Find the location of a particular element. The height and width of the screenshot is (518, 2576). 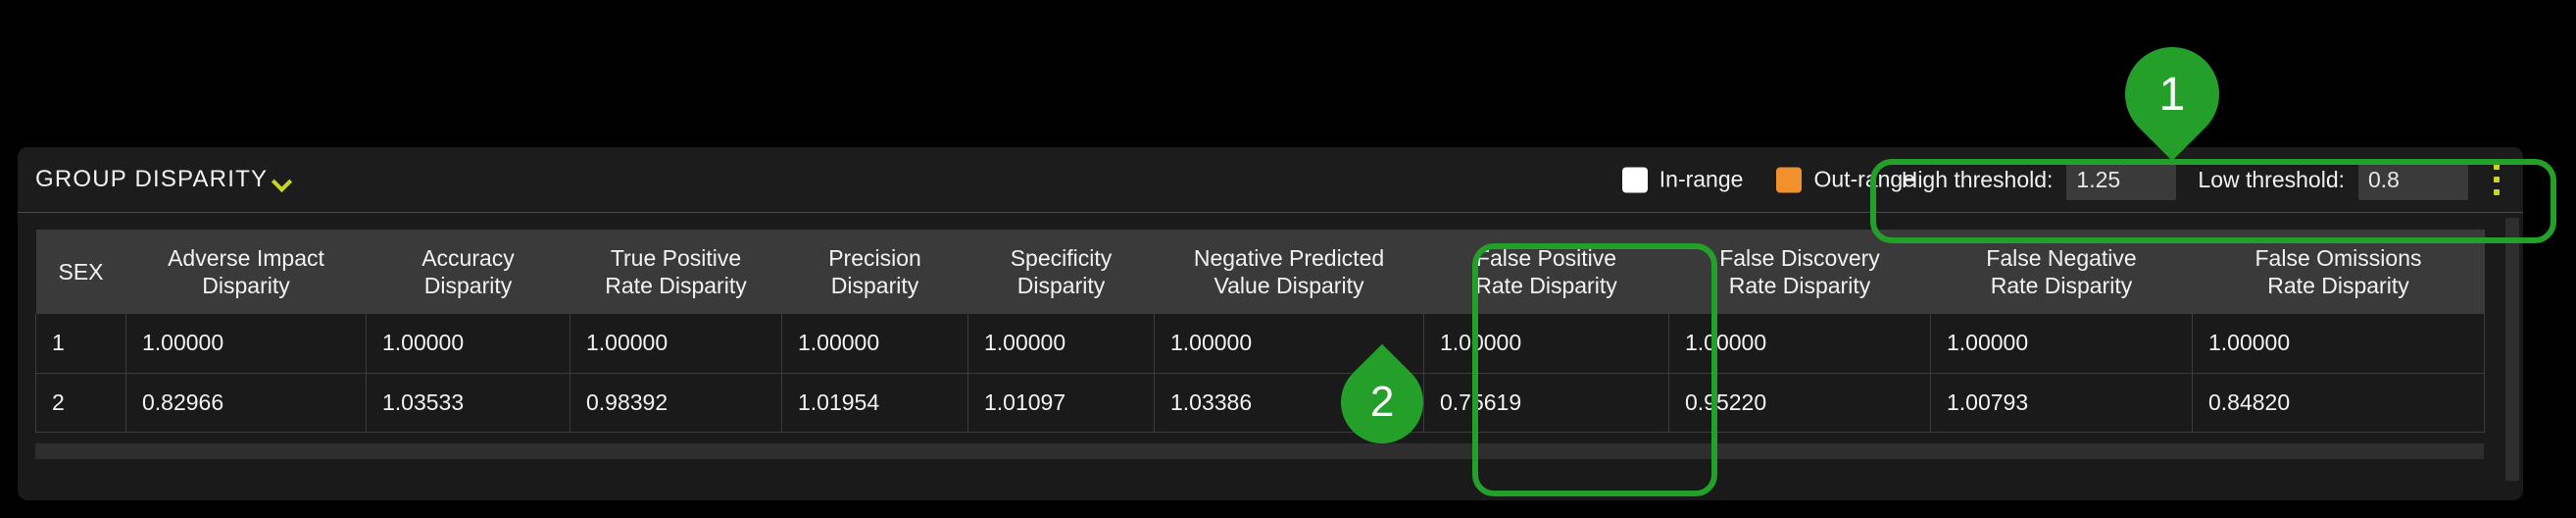

cell-false-positive-rate-disparity: 0.75619 is located at coordinates (1546, 403).